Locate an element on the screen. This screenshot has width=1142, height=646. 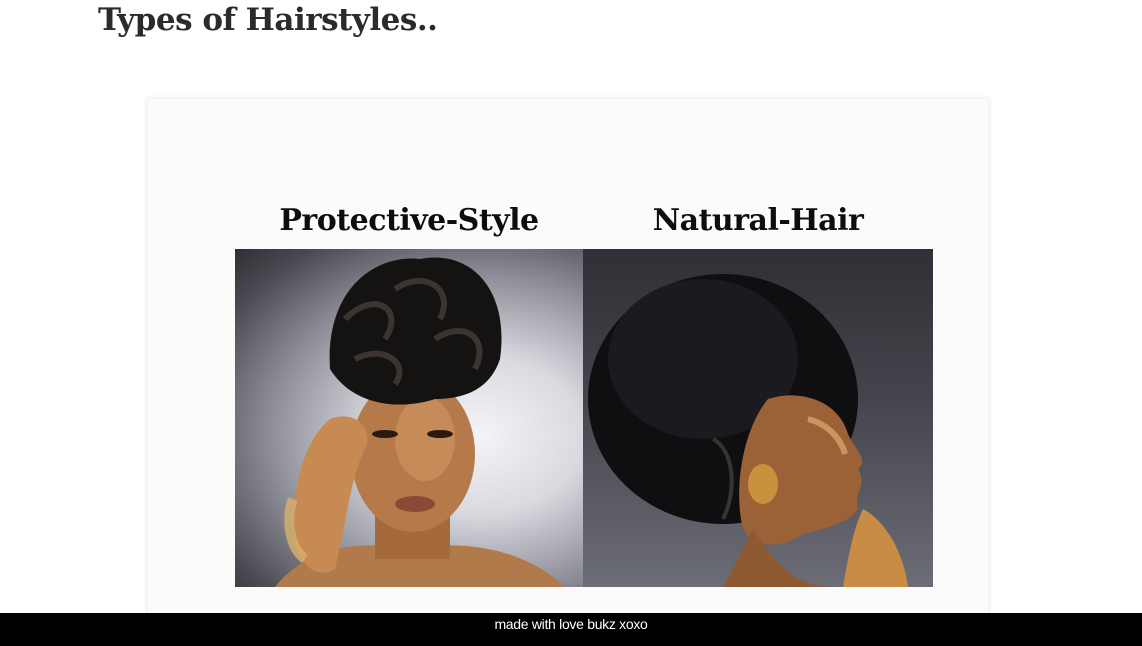
protective-style-heading: Protective-Style is located at coordinates (409, 220).